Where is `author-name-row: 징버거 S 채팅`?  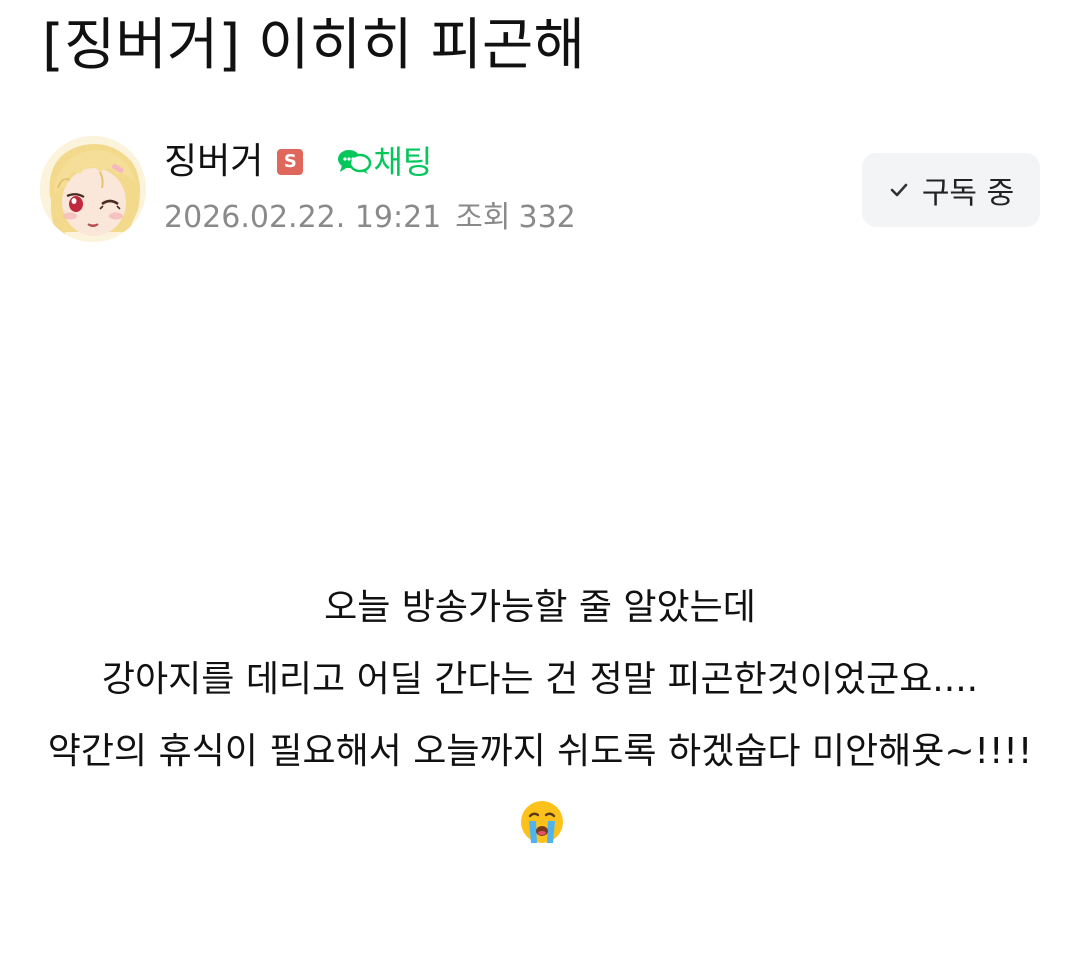 author-name-row: 징버거 S 채팅 is located at coordinates (298, 162).